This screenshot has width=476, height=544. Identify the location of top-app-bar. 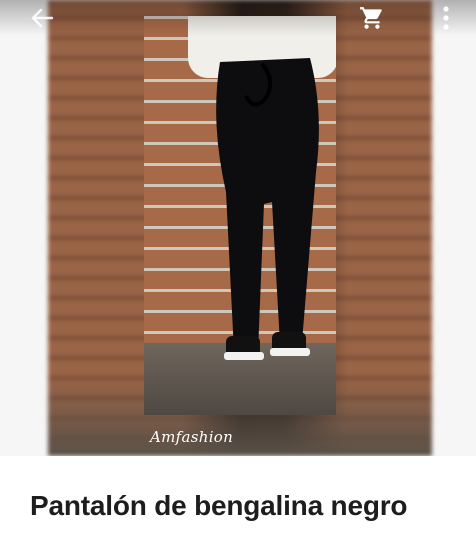
(238, 18).